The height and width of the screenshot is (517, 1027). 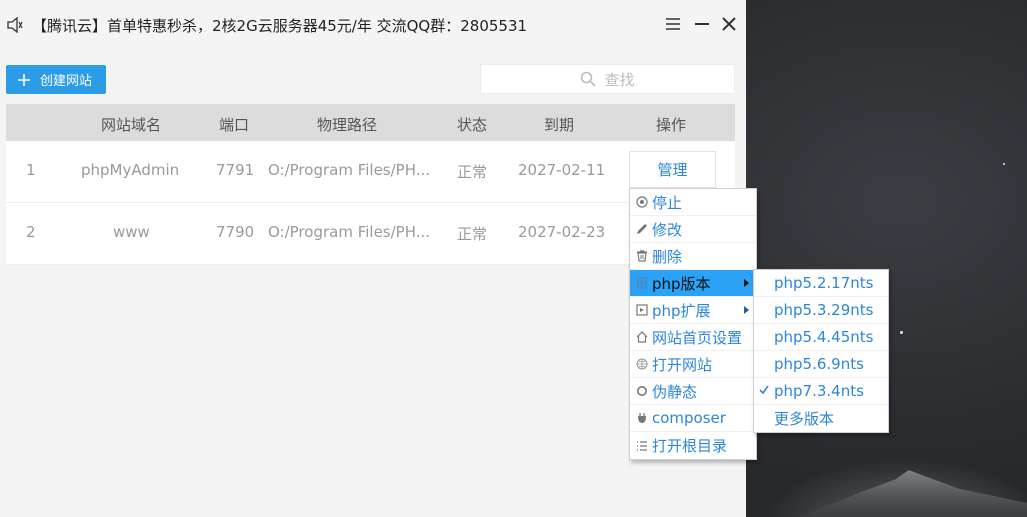 What do you see at coordinates (824, 337) in the screenshot?
I see `submenu-item-label: php5.4.45nts` at bounding box center [824, 337].